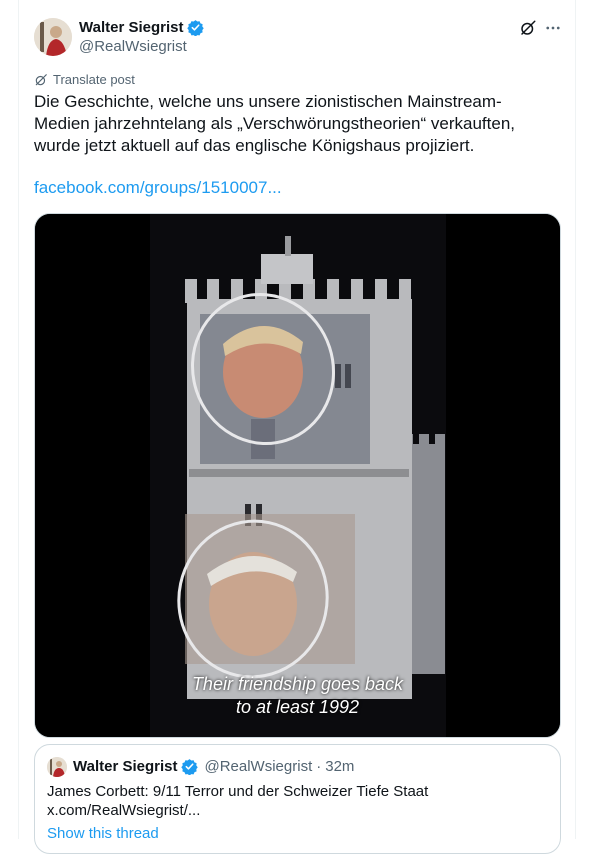  Describe the element at coordinates (41, 79) in the screenshot. I see `translate-icon` at that location.